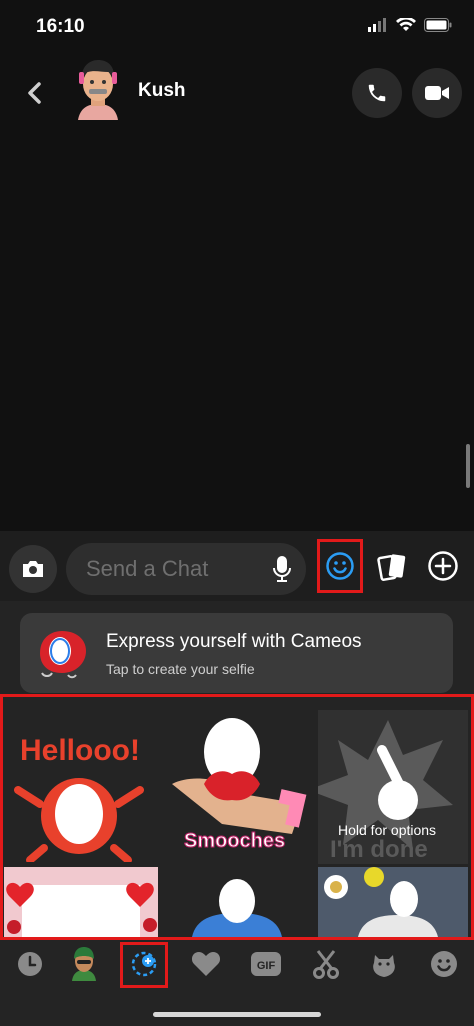  What do you see at coordinates (237, 1014) in the screenshot?
I see `home-indicator` at bounding box center [237, 1014].